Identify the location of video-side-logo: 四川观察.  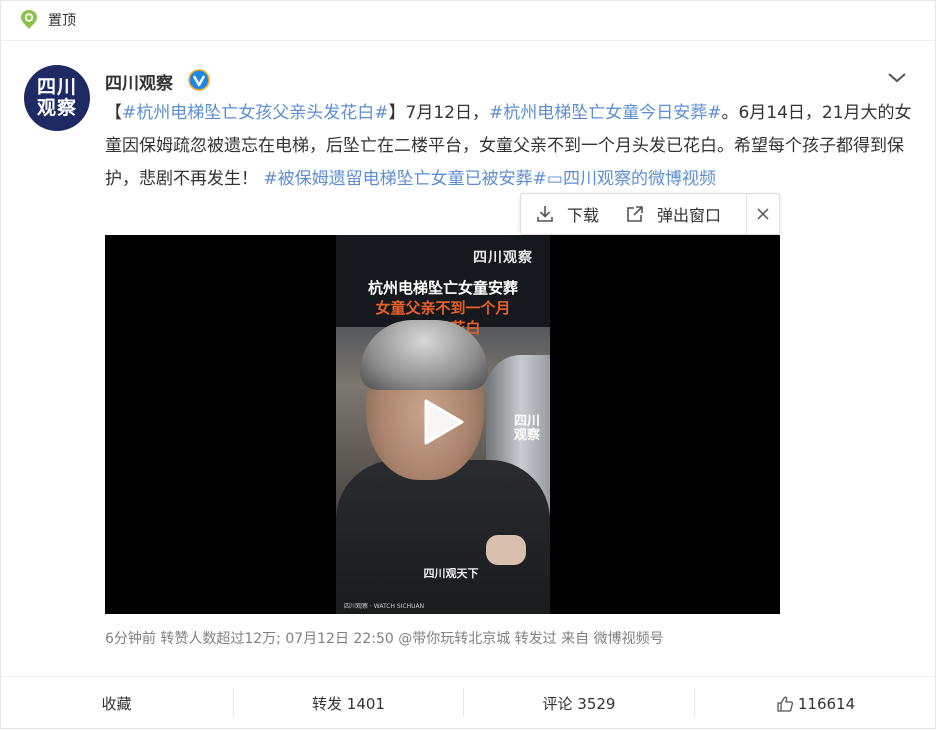
(526, 428).